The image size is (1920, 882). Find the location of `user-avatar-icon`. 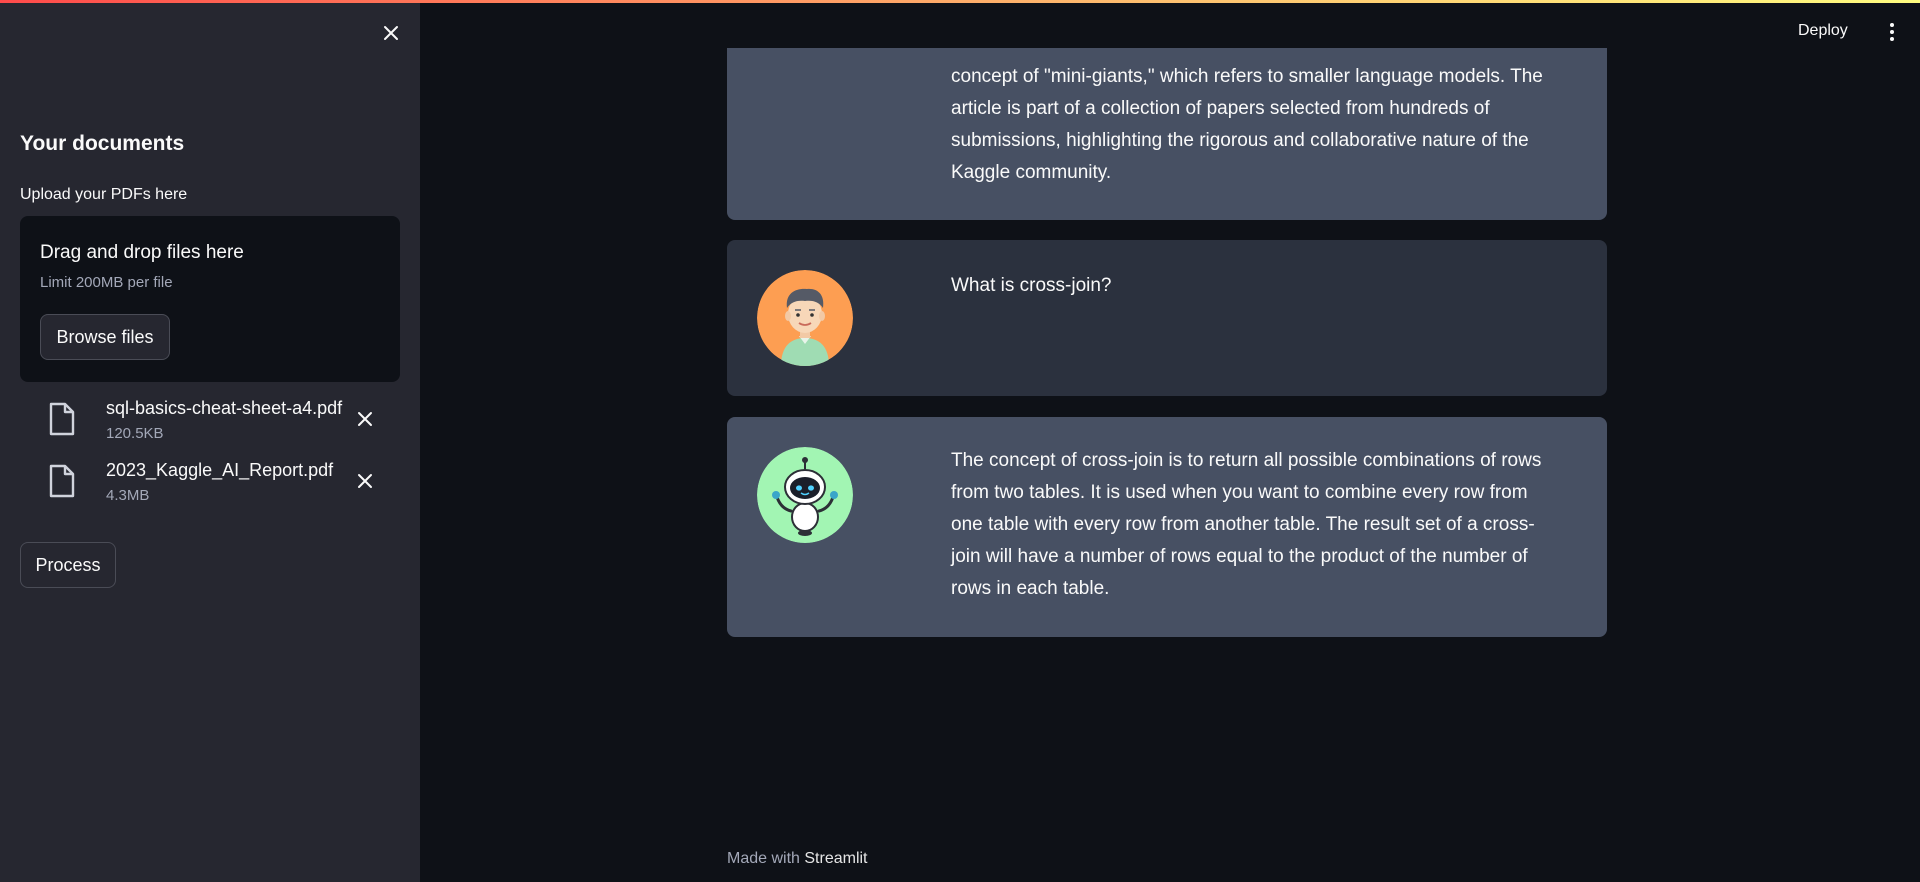

user-avatar-icon is located at coordinates (805, 318).